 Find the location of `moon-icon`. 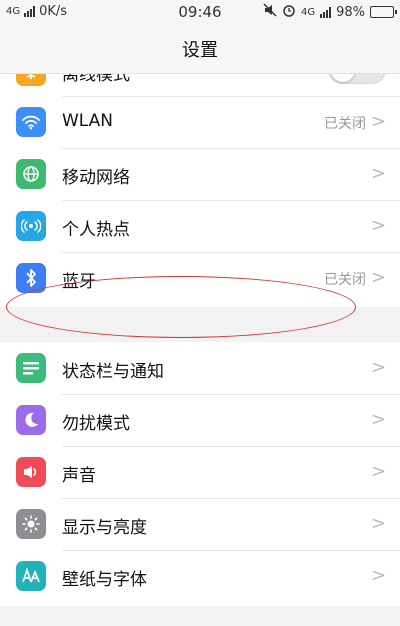

moon-icon is located at coordinates (31, 420).